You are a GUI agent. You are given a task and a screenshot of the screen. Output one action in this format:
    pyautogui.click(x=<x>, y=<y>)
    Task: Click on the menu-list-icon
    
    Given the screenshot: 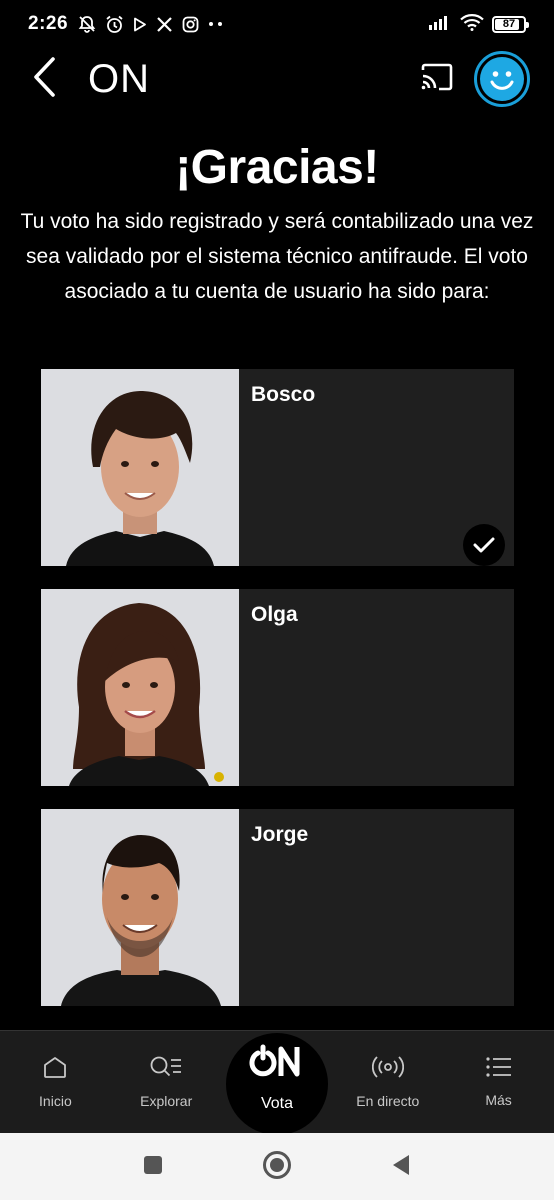 What is the action you would take?
    pyautogui.click(x=499, y=1069)
    